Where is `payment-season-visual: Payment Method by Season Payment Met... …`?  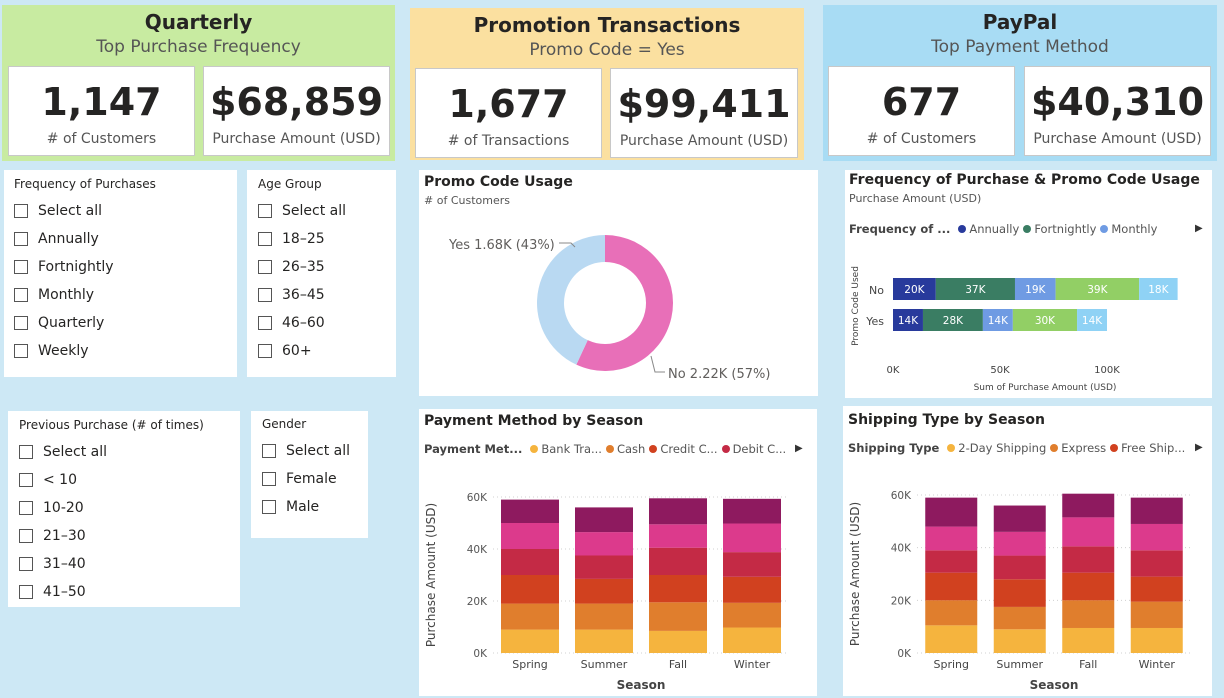
payment-season-visual: Payment Method by Season Payment Met... … is located at coordinates (618, 552).